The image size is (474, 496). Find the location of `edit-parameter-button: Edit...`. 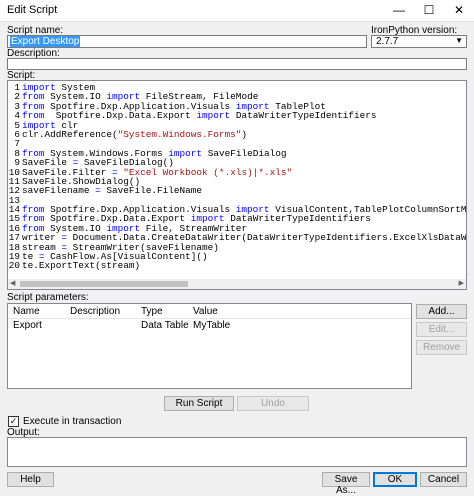

edit-parameter-button: Edit... is located at coordinates (441, 329).